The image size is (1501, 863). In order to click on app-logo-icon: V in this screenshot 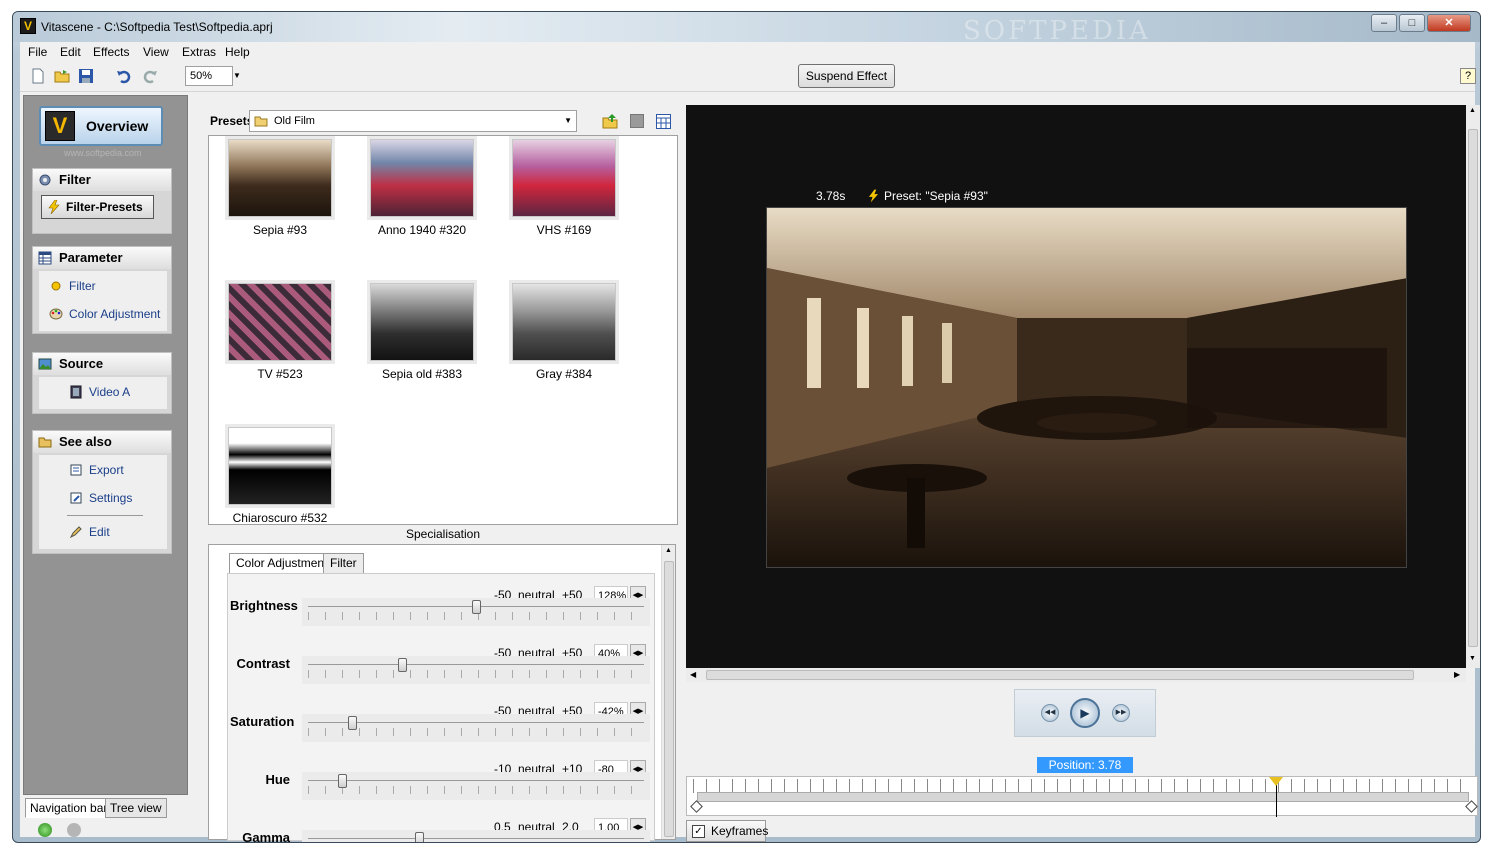, I will do `click(28, 26)`.